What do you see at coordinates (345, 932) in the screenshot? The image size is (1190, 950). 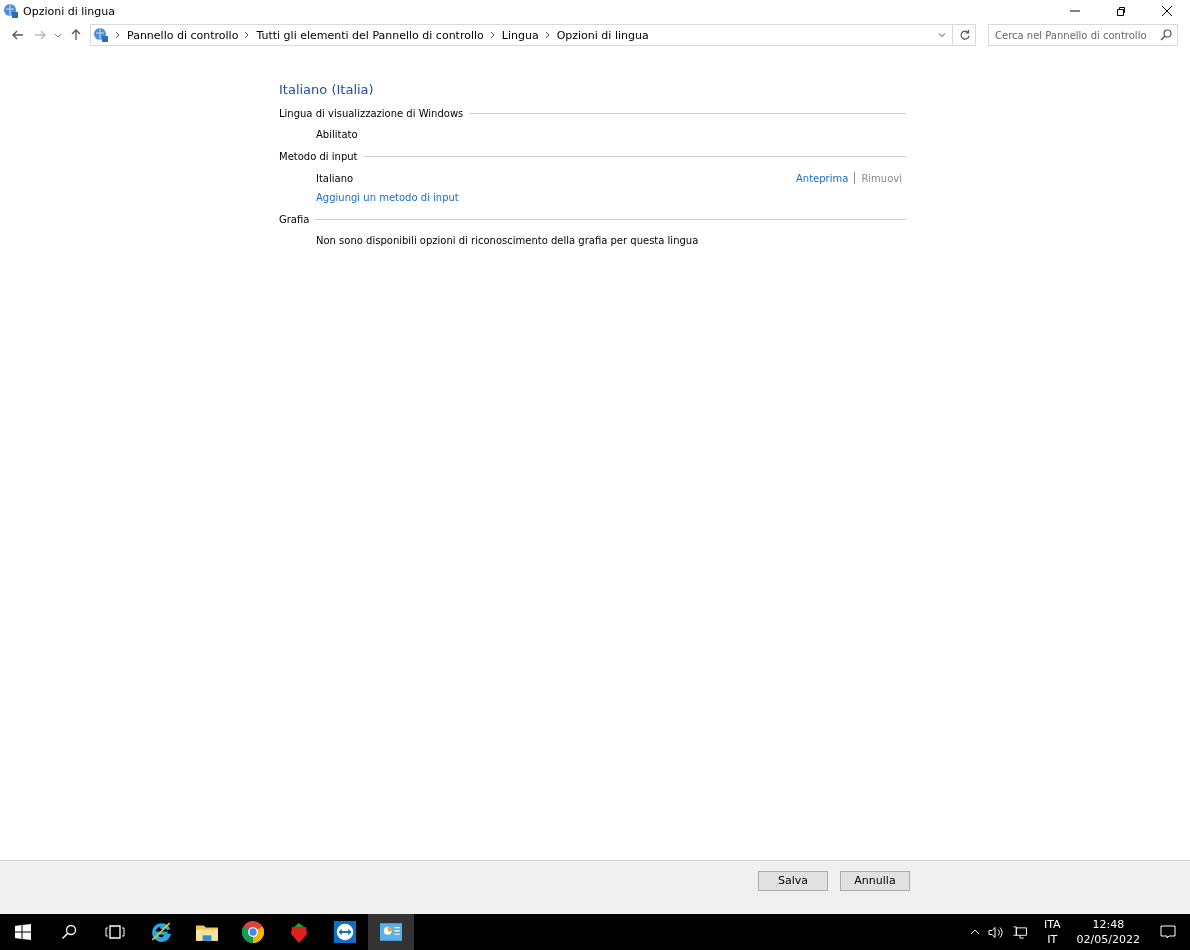 I see `double-arrow-icon` at bounding box center [345, 932].